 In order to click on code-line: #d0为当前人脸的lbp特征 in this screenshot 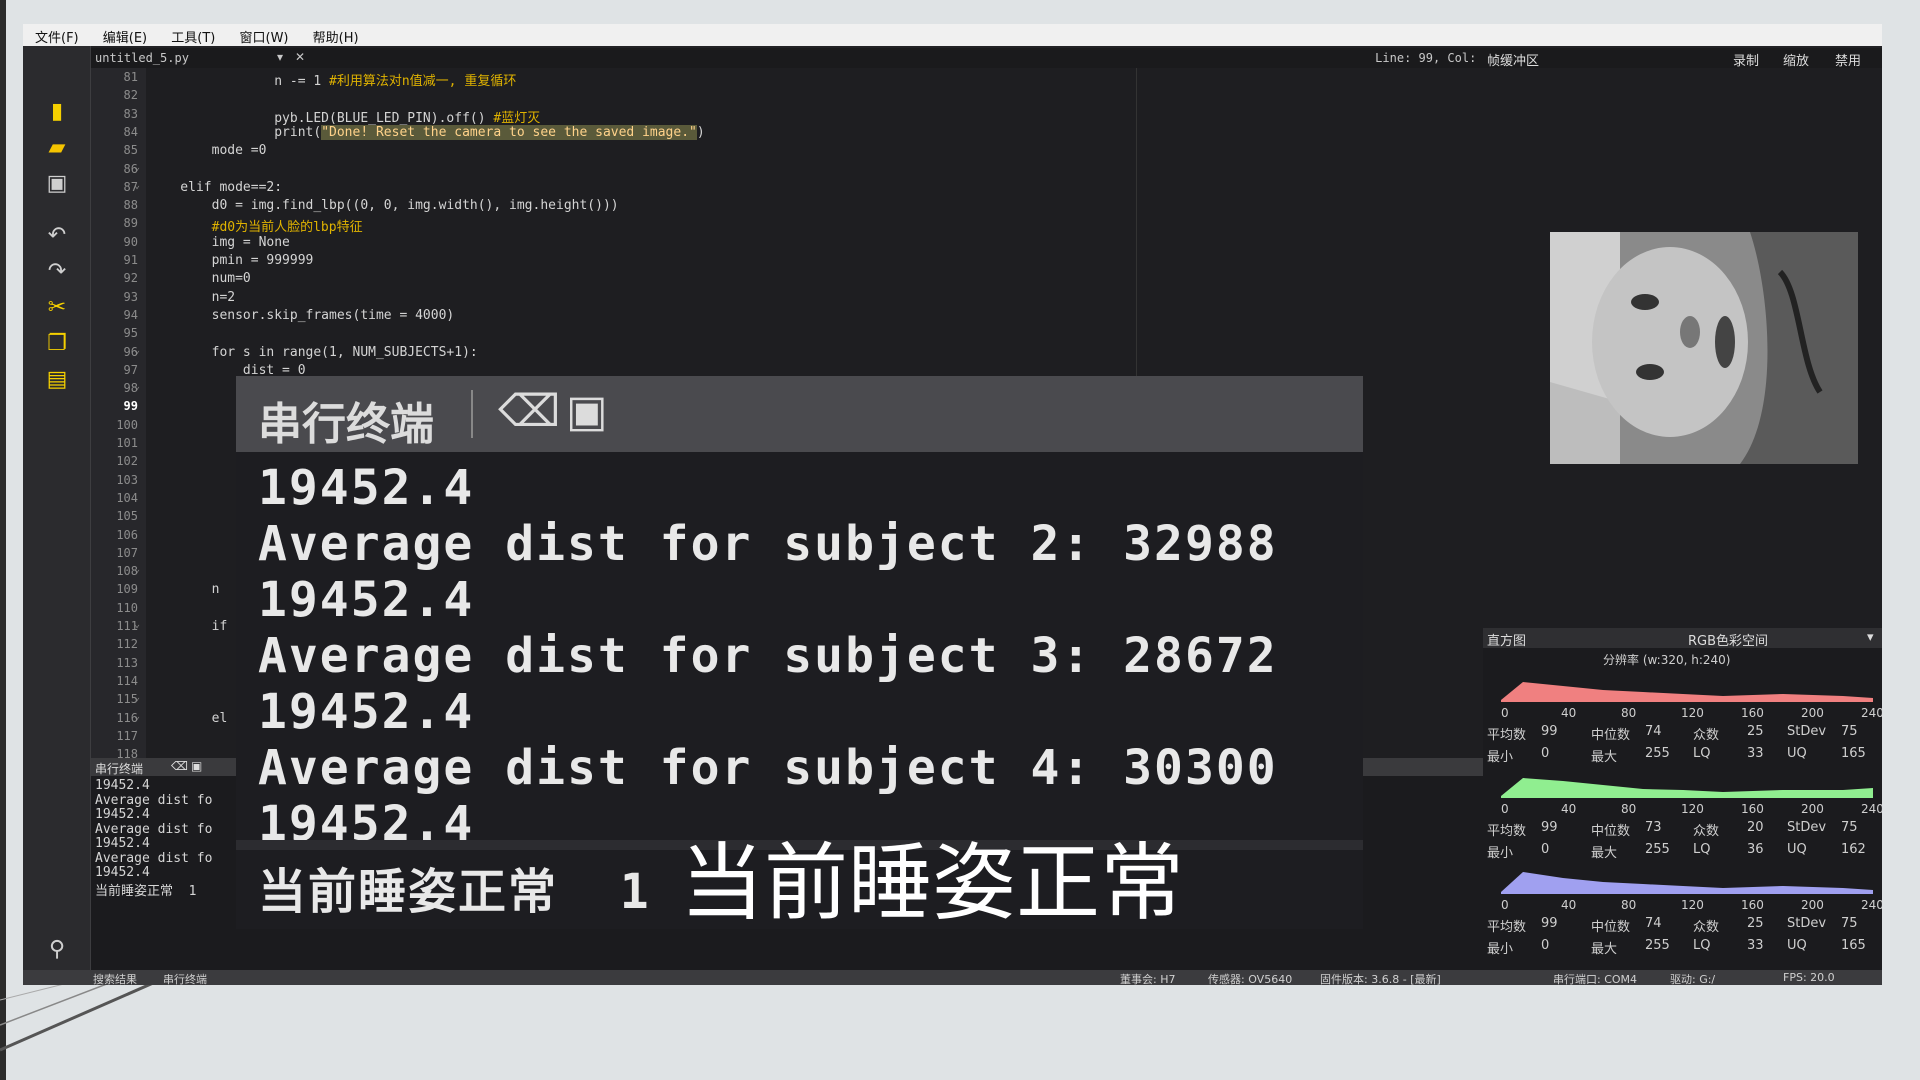, I will do `click(256, 225)`.